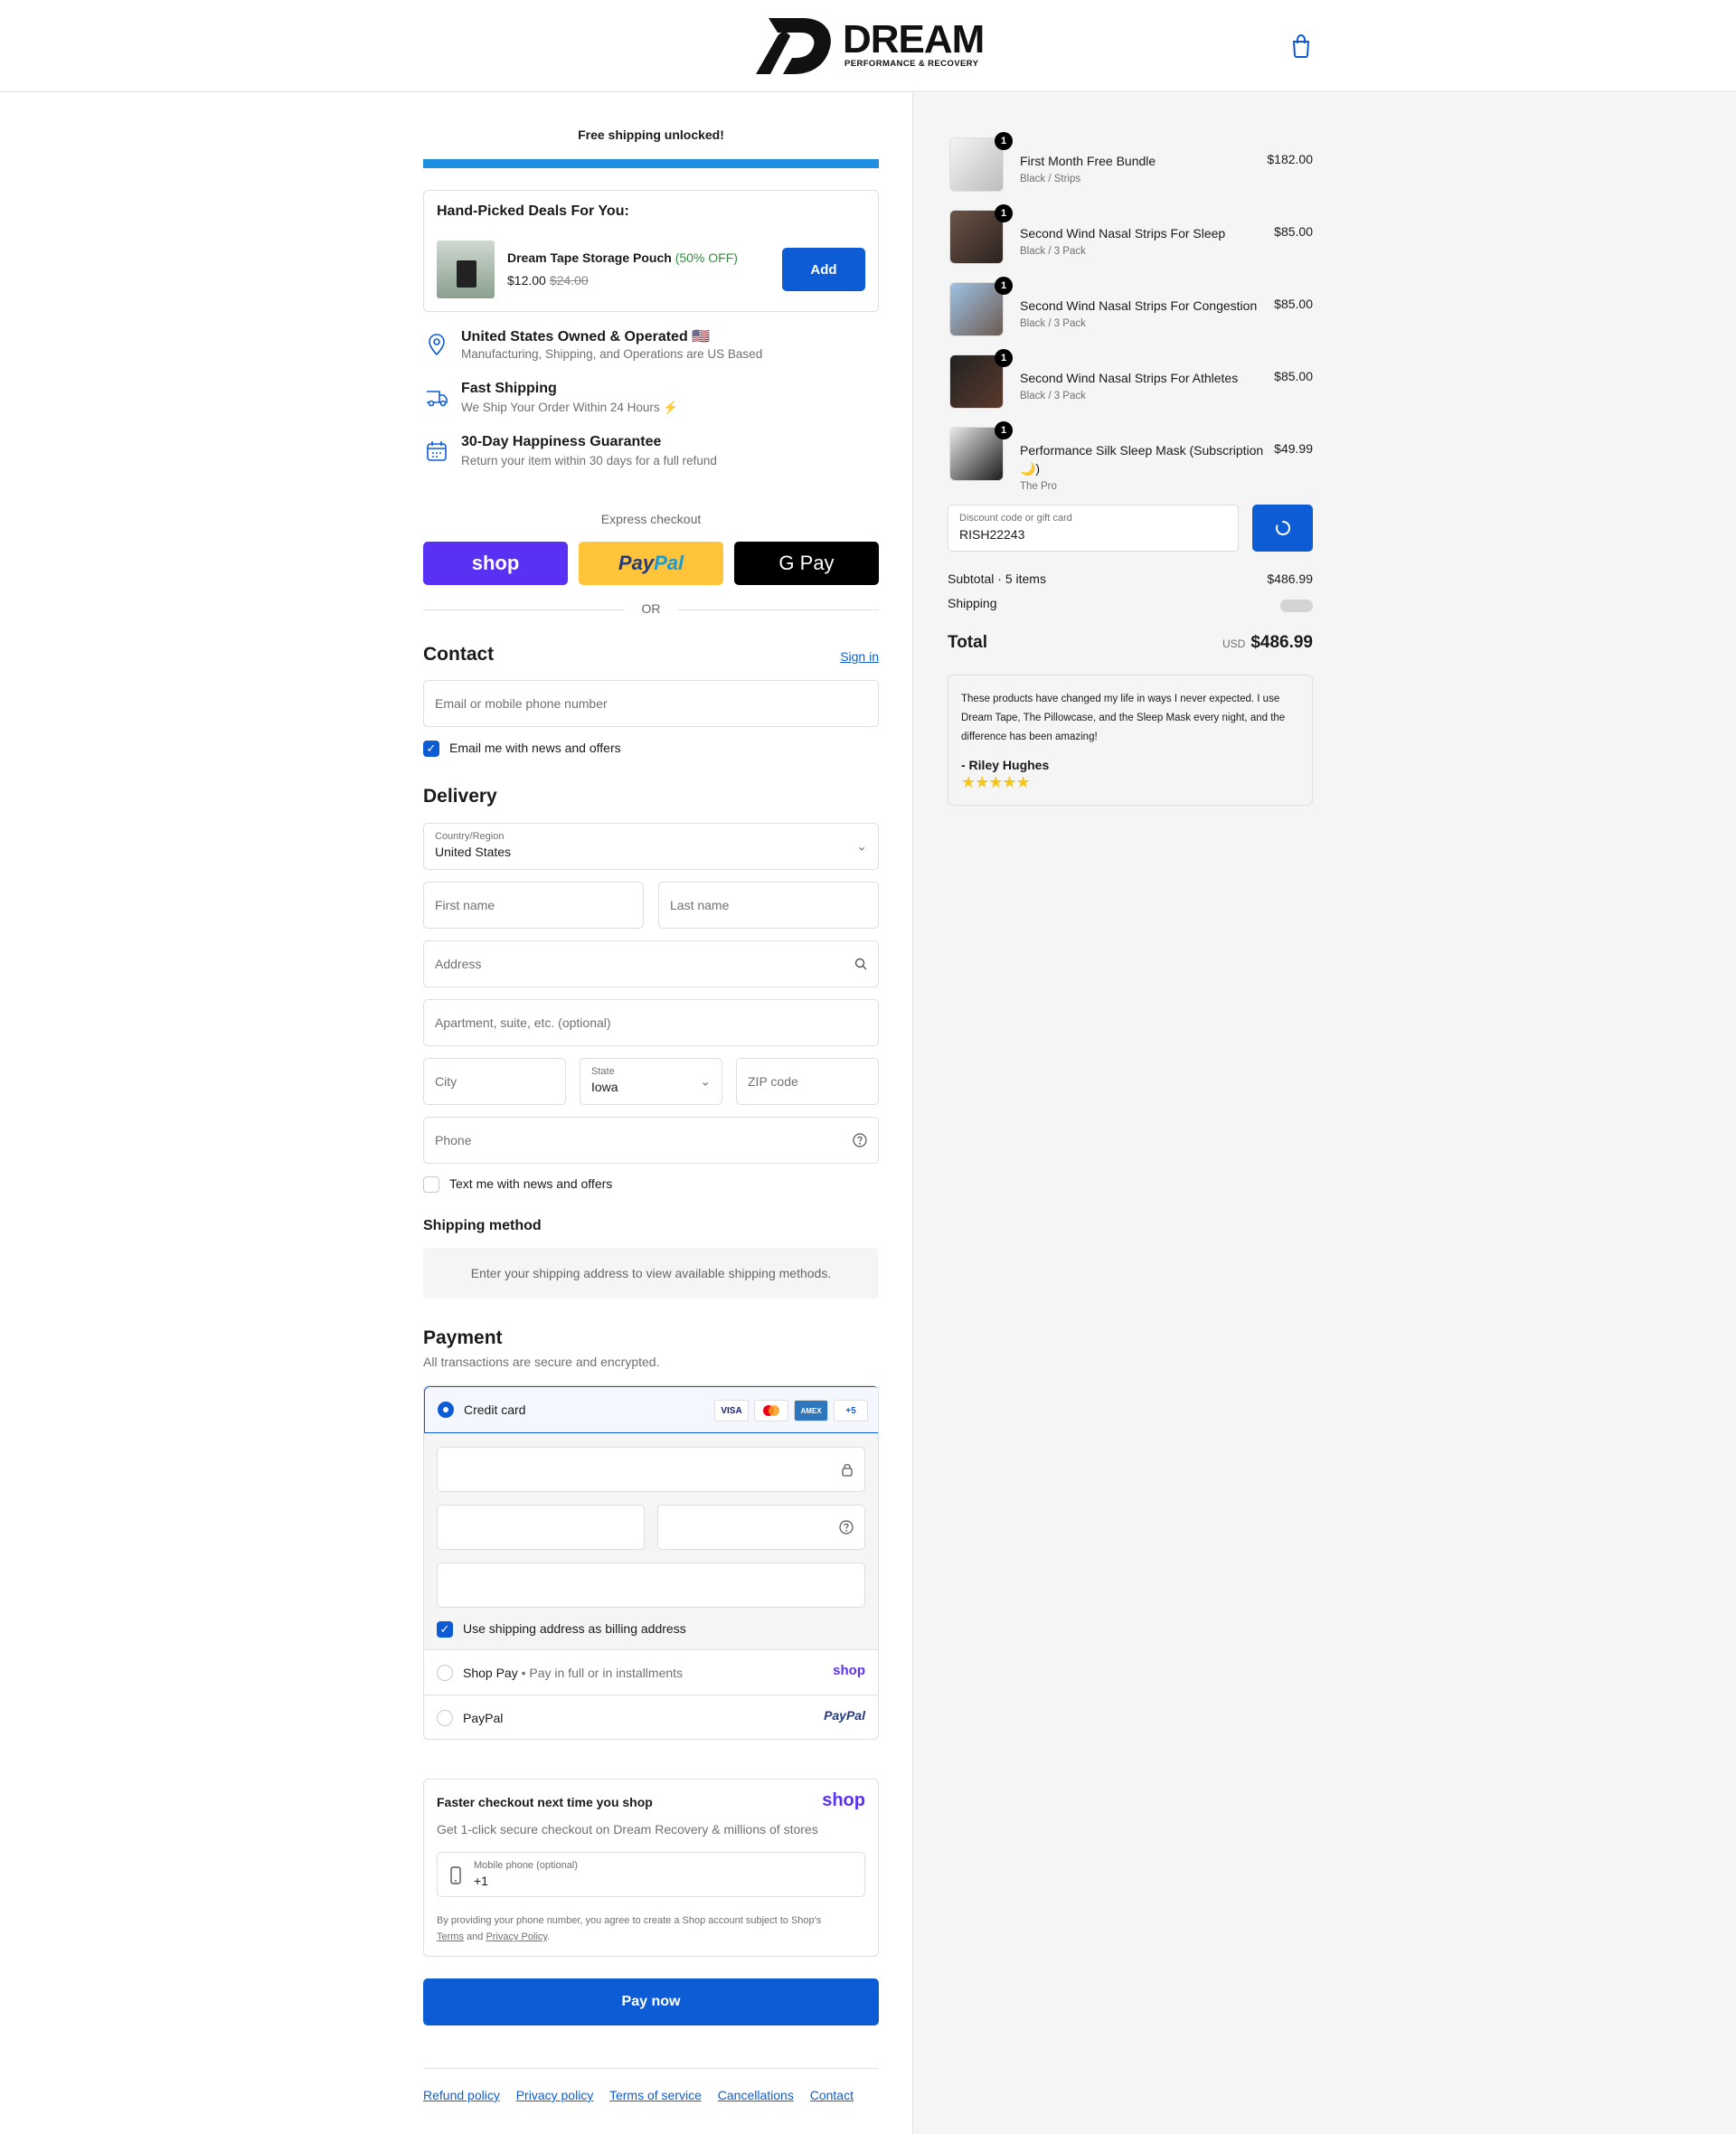 The image size is (1736, 2134). Describe the element at coordinates (651, 563) in the screenshot. I see `paypal-button: Pay Pal` at that location.